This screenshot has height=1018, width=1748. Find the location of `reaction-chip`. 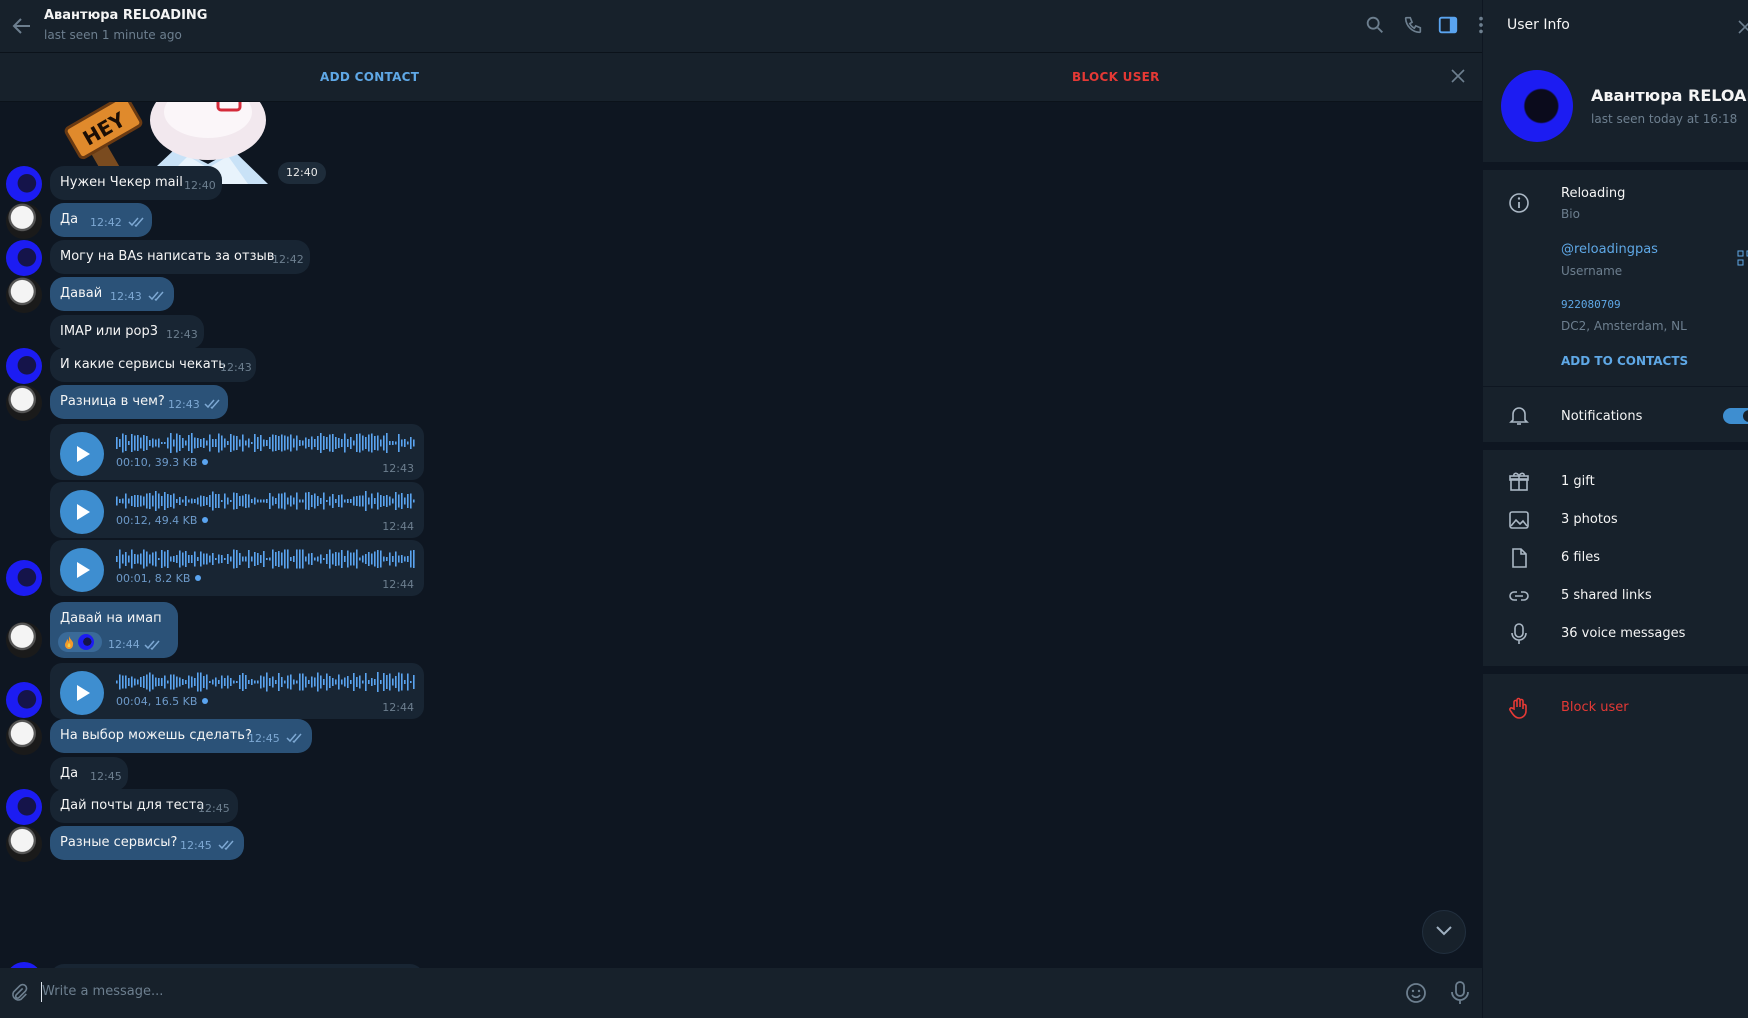

reaction-chip is located at coordinates (80, 642).